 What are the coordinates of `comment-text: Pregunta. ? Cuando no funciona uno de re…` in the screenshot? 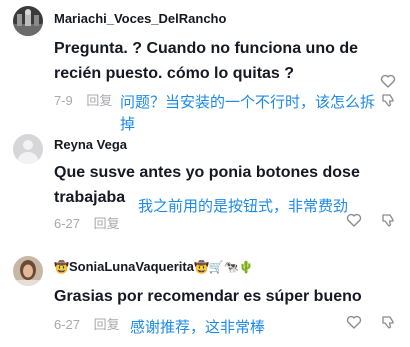 It's located at (206, 61).